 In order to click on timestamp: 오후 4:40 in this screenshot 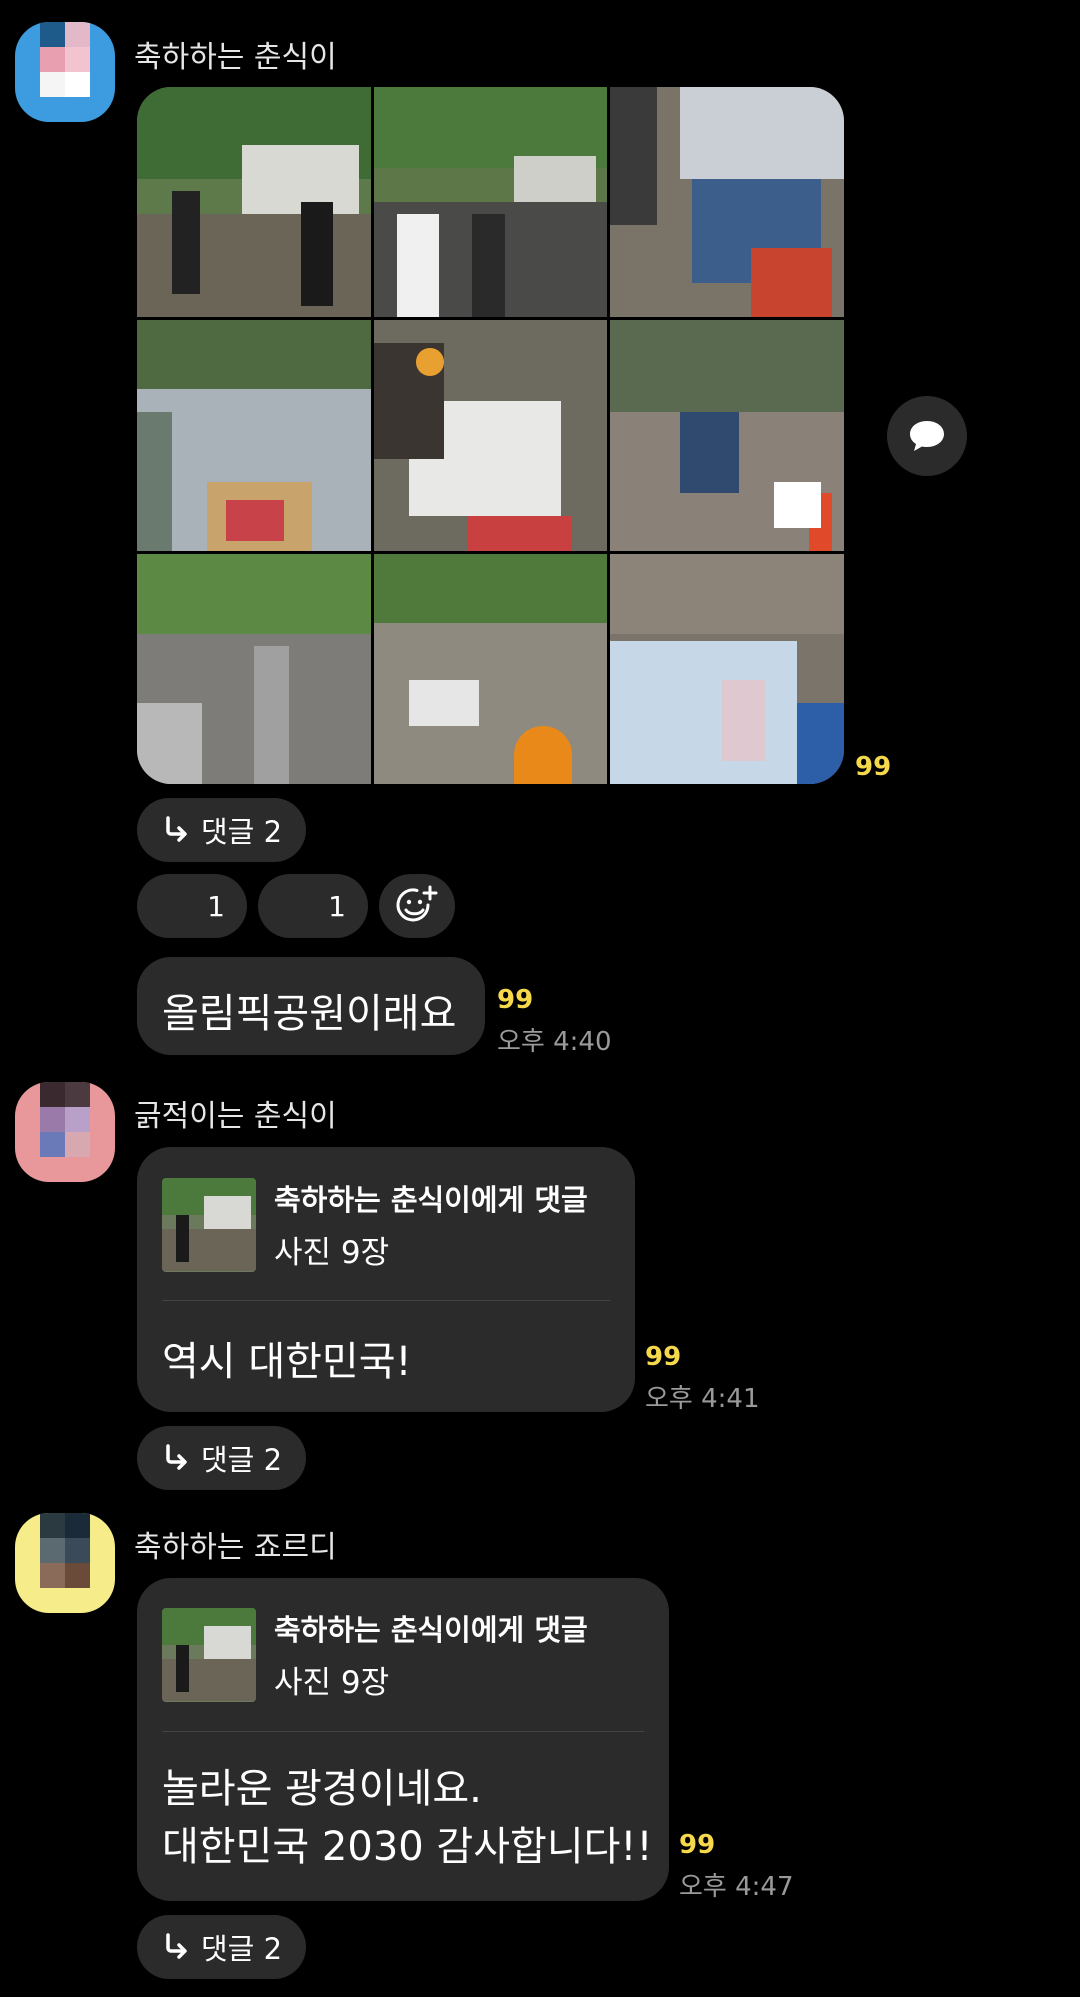, I will do `click(554, 1042)`.